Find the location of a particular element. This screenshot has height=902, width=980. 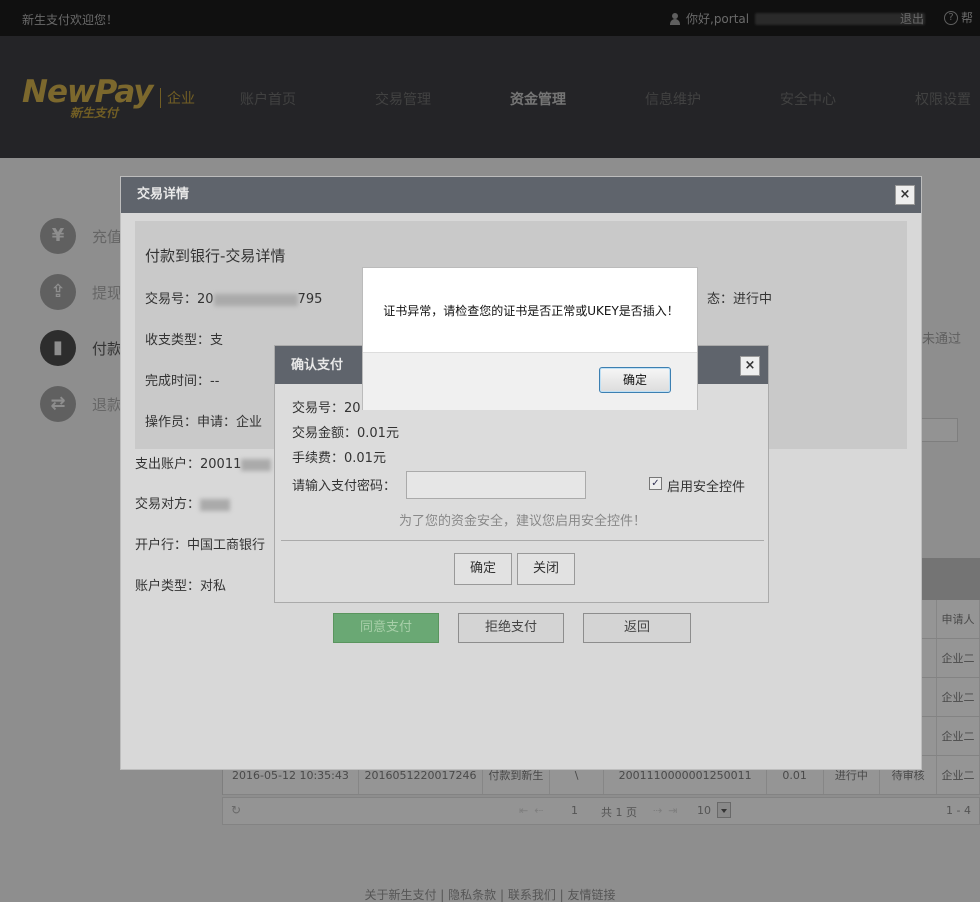

password-label: 请输入支付密码： is located at coordinates (344, 486).